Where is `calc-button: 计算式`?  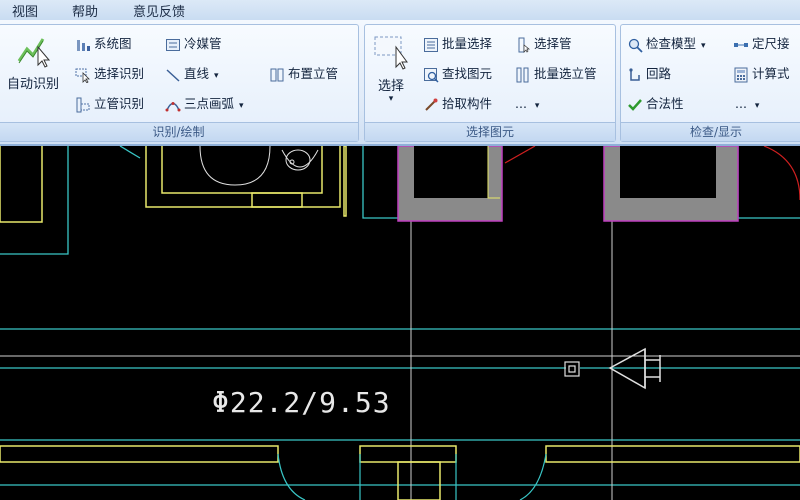
calc-button: 计算式 is located at coordinates (761, 74).